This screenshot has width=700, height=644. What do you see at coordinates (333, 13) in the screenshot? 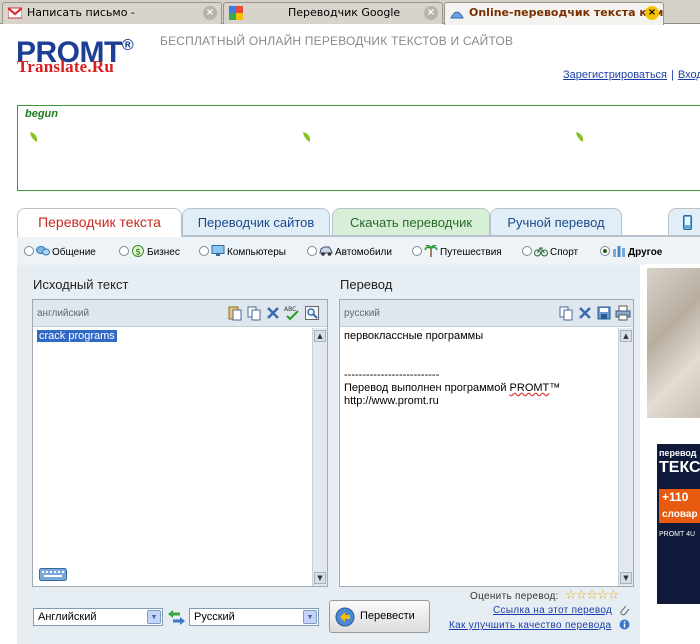
I see `browser-tab-google: Переводчик Google ×` at bounding box center [333, 13].